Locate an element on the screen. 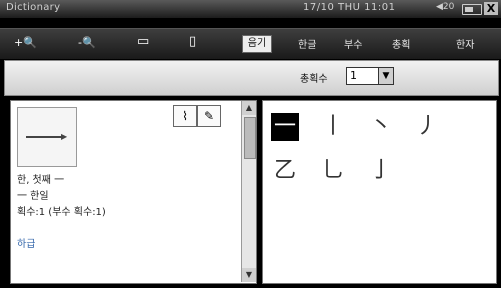 The image size is (501, 288). entry-meaning: 一 한일 is located at coordinates (33, 196).